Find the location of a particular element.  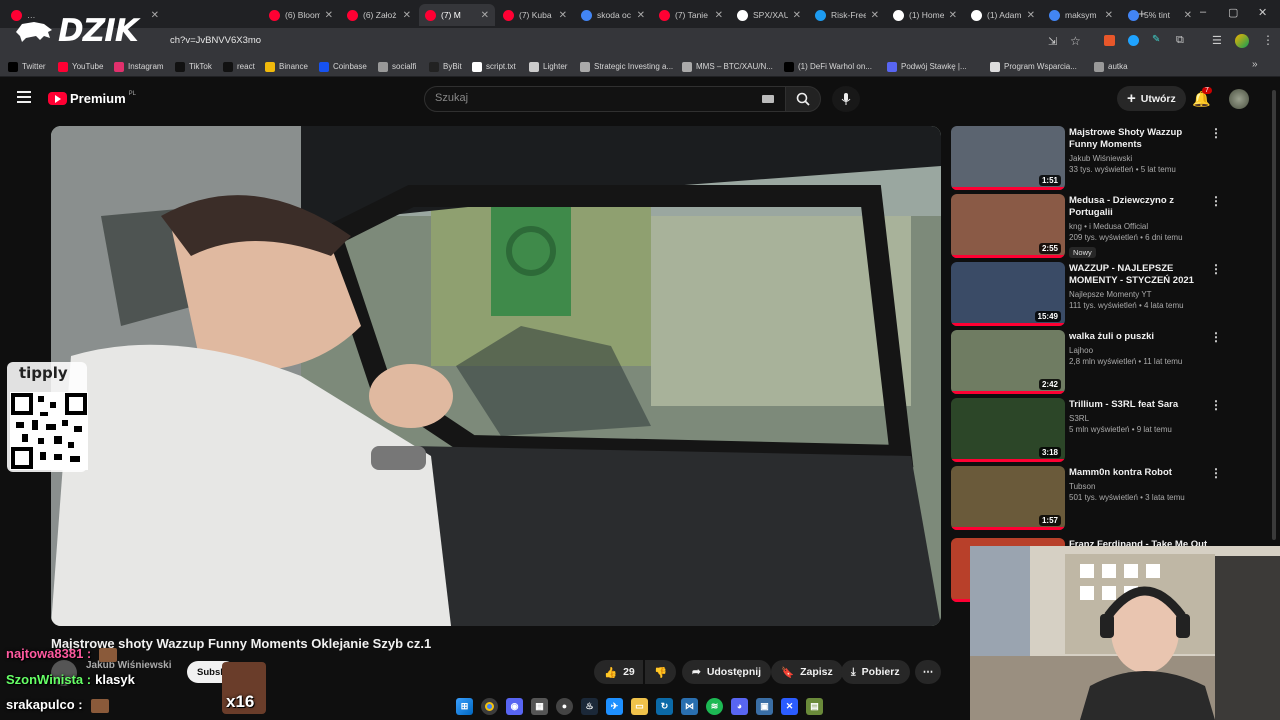

spotify-icon: ≋ is located at coordinates (714, 706).